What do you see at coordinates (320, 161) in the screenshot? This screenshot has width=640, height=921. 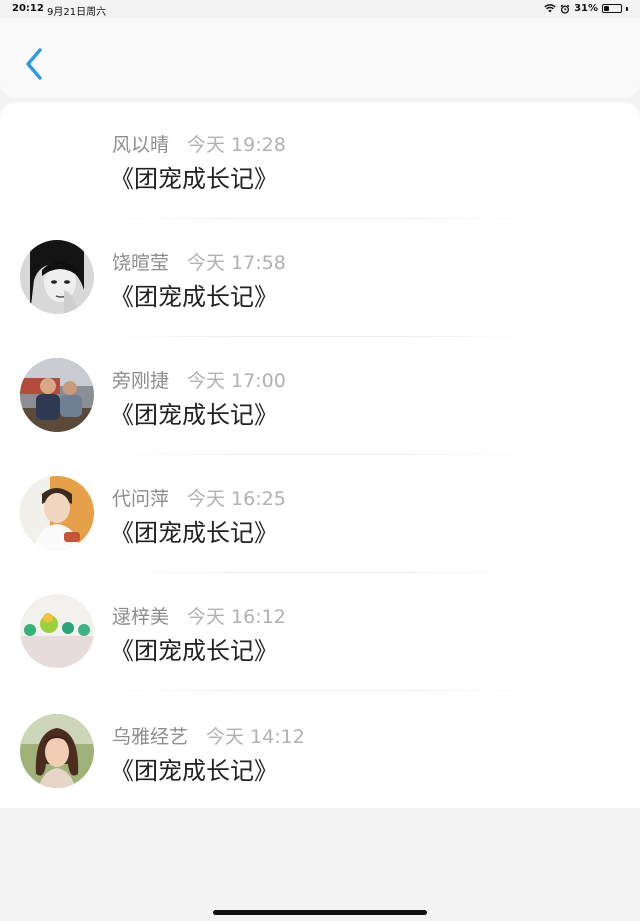 I see `list-item: 风以晴 今天 19:28 《团宠成长记》` at bounding box center [320, 161].